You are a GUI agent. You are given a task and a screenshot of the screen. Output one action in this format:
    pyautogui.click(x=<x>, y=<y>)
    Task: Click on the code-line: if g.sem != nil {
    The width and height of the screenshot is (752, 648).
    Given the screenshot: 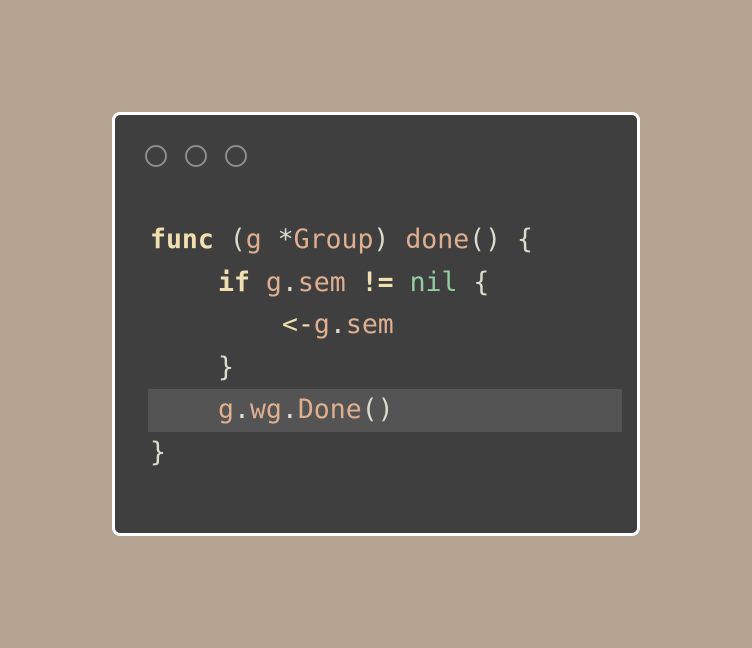 What is the action you would take?
    pyautogui.click(x=385, y=283)
    